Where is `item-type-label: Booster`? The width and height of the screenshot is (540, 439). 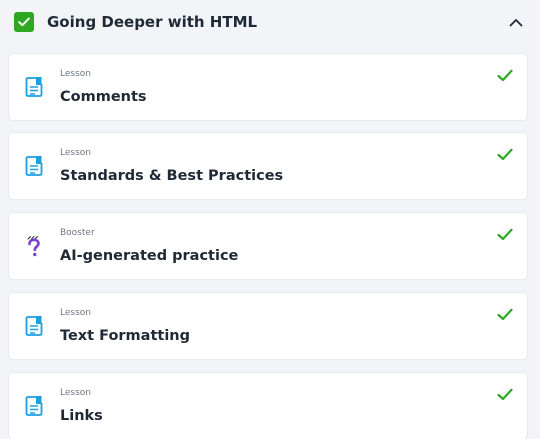
item-type-label: Booster is located at coordinates (77, 233).